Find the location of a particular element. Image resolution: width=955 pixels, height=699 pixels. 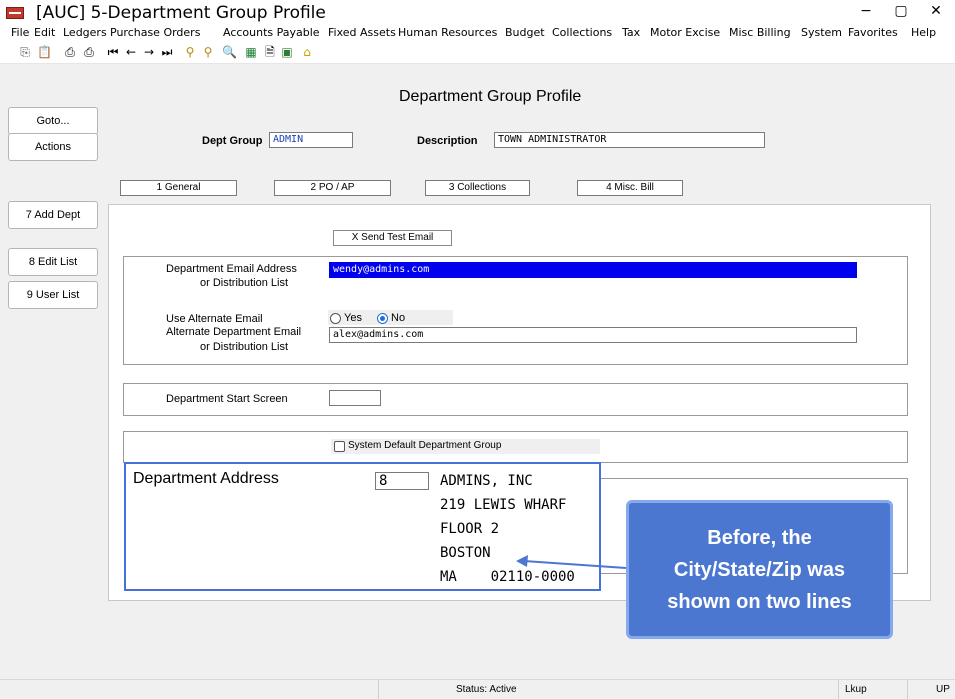

callout-line-3: shown on two lines is located at coordinates (759, 601).